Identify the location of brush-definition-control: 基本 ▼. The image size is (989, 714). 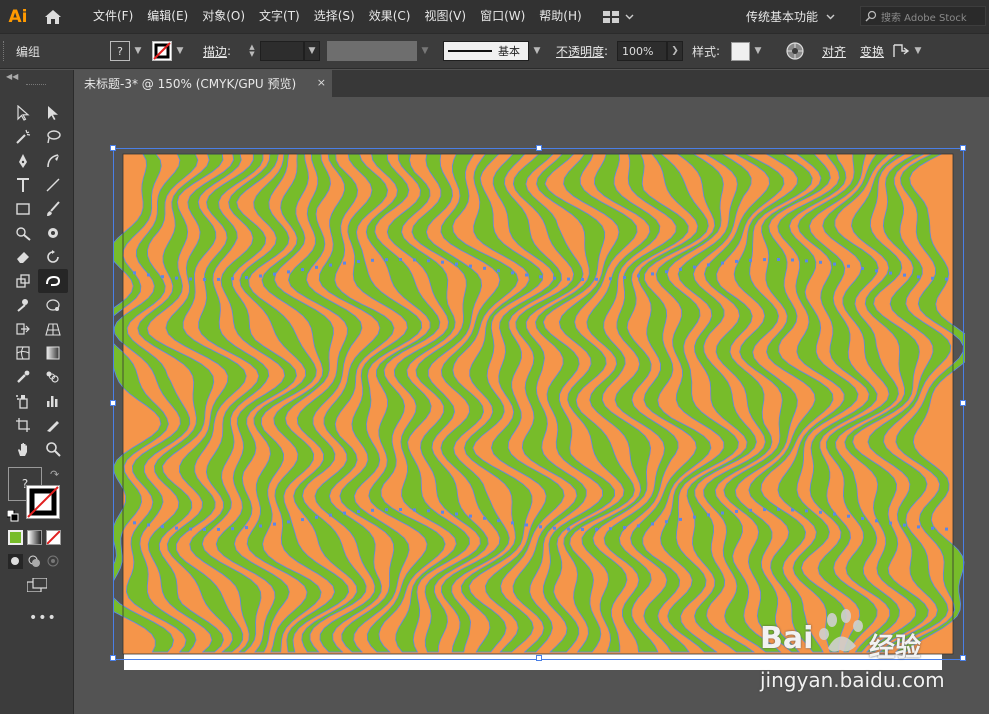
(494, 51).